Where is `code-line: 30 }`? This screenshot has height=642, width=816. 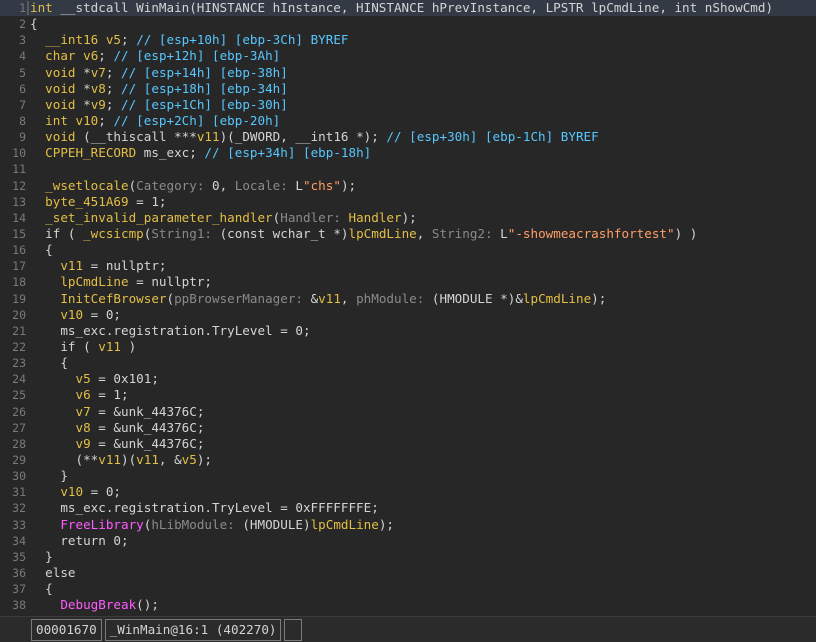
code-line: 30 } is located at coordinates (408, 476).